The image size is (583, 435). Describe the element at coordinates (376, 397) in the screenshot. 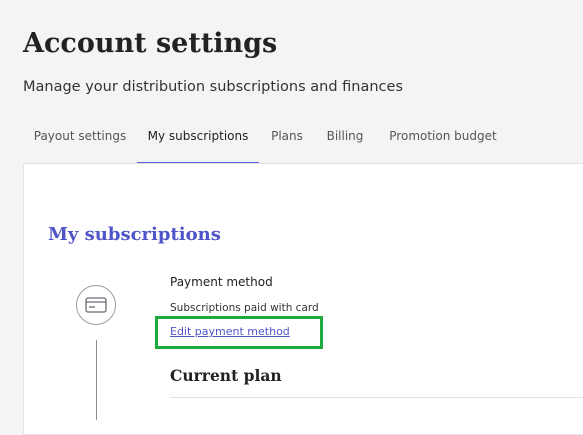

I see `divider` at that location.